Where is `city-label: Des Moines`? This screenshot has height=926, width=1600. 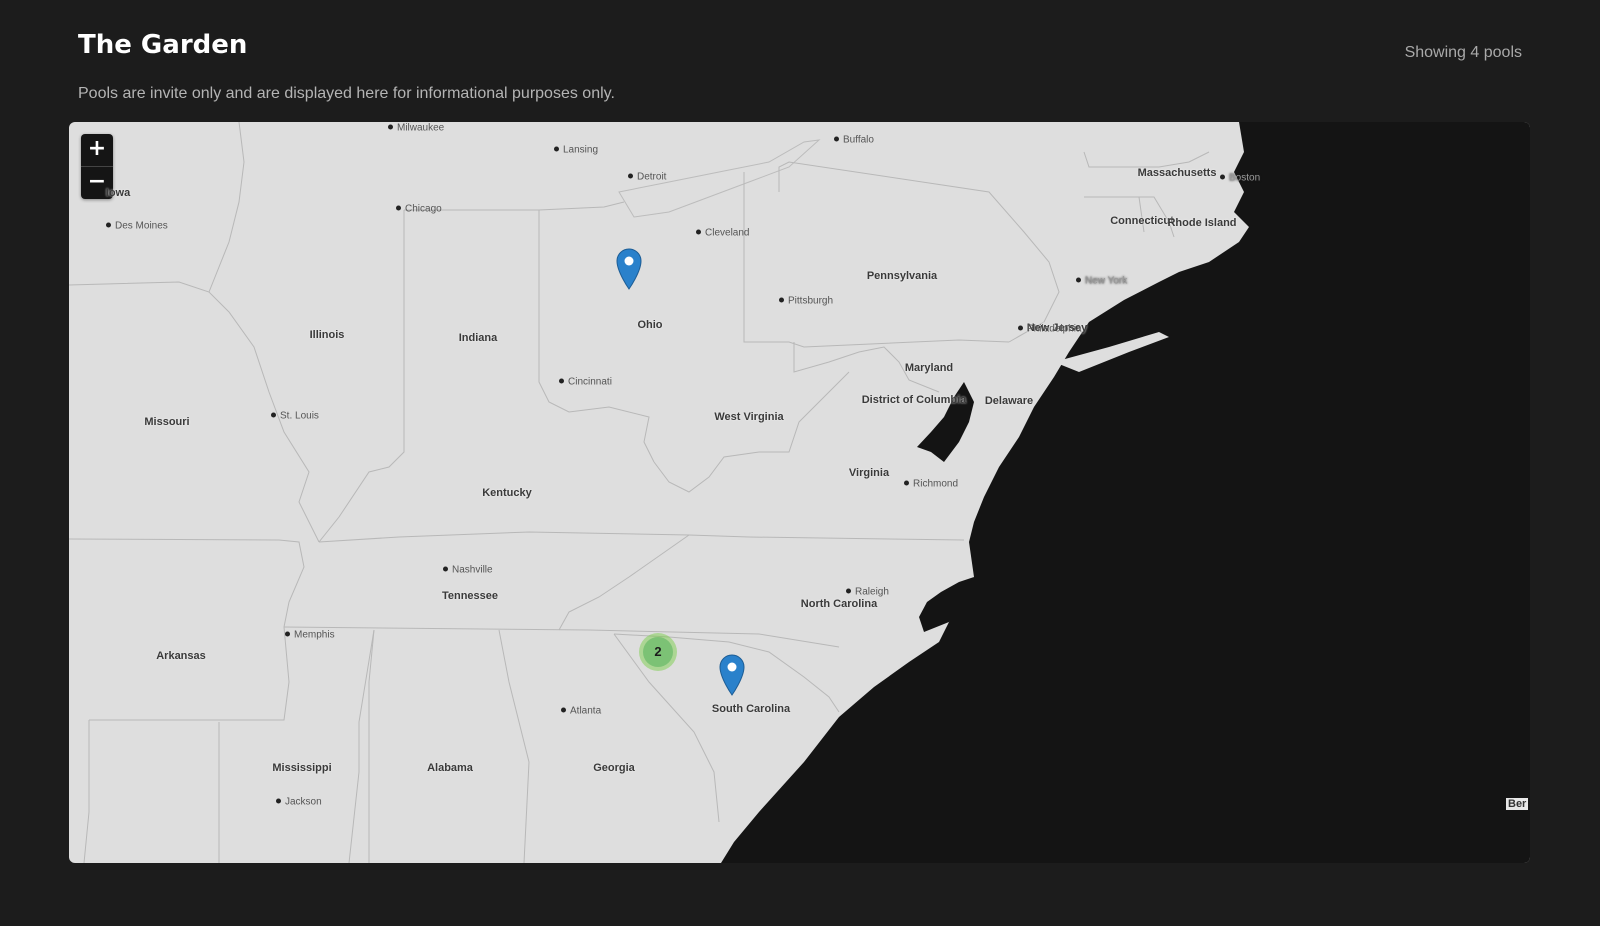 city-label: Des Moines is located at coordinates (137, 226).